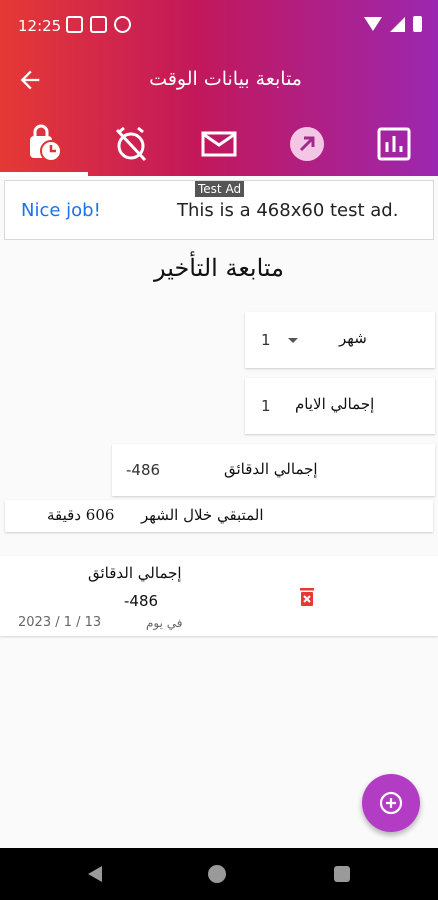  Describe the element at coordinates (283, 340) in the screenshot. I see `month-dropdown: 1` at that location.